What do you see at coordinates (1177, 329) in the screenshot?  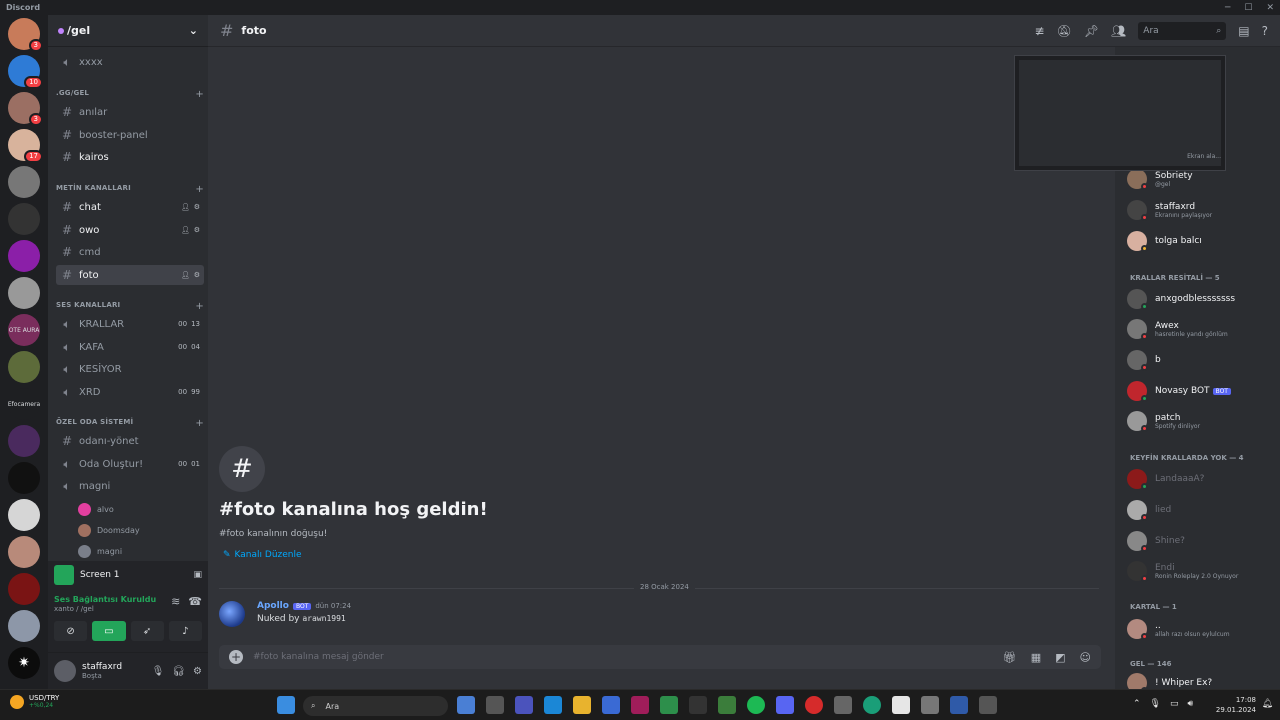 I see `member-item: Awex hasretinle yandı gönlüm` at bounding box center [1177, 329].